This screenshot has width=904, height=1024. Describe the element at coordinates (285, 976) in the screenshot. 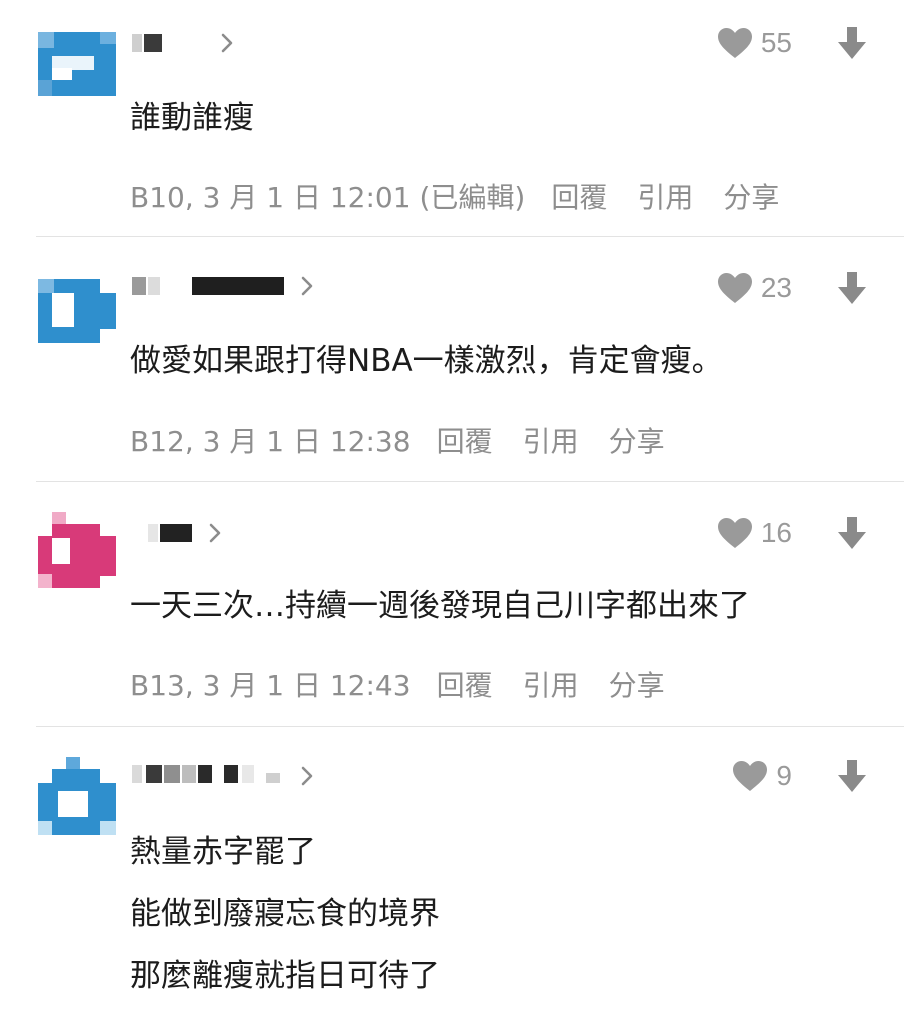

I see `comment-body-line: 那麼離瘦就指日可待了` at that location.